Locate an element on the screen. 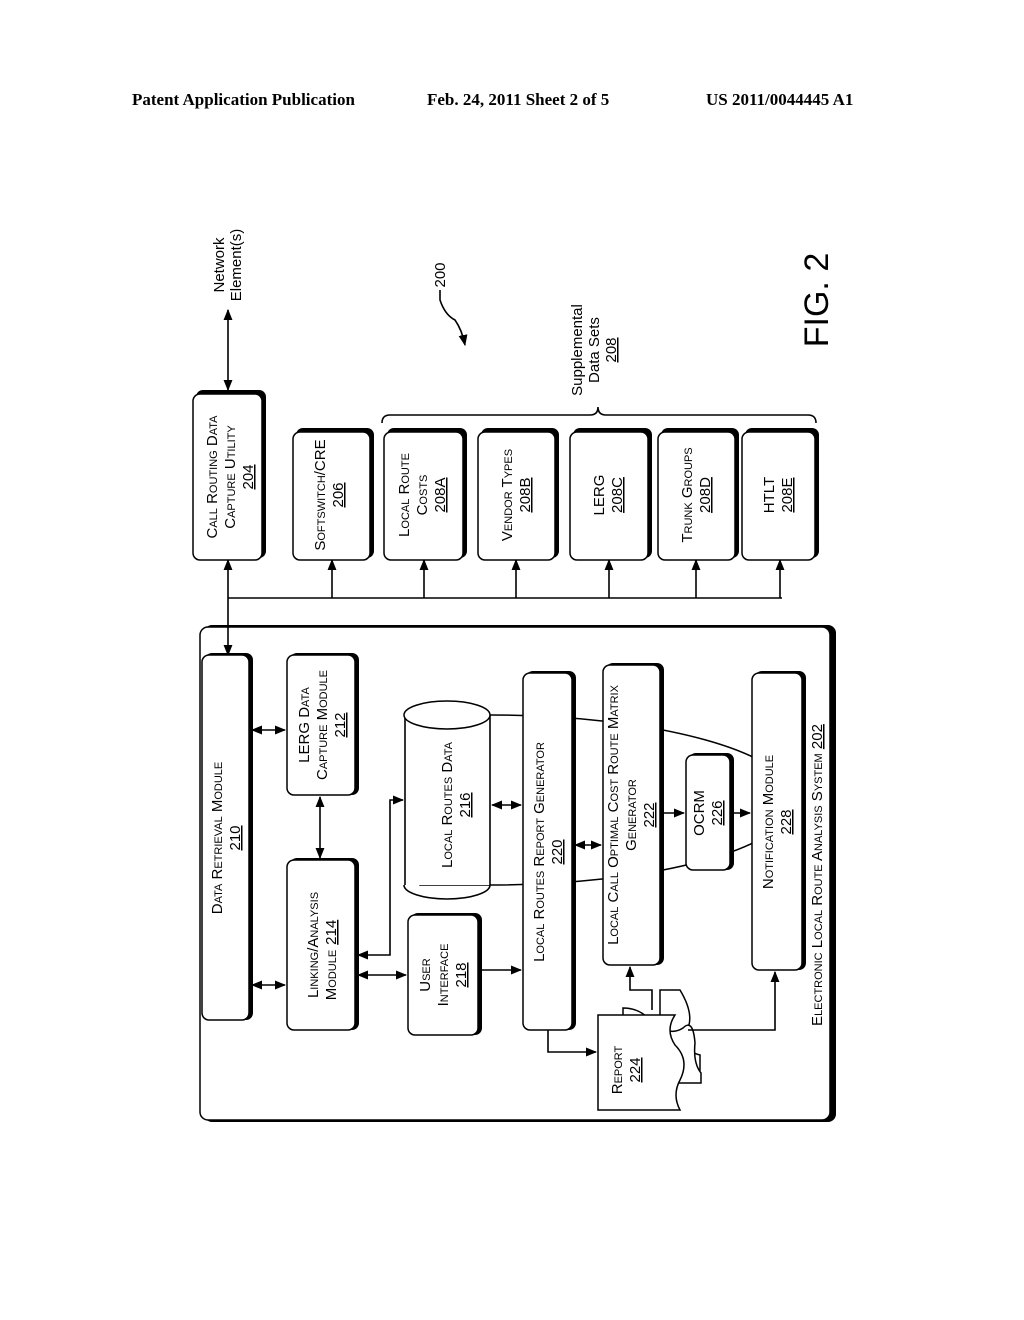  svg-text: LERG208C is located at coordinates (608, 495).